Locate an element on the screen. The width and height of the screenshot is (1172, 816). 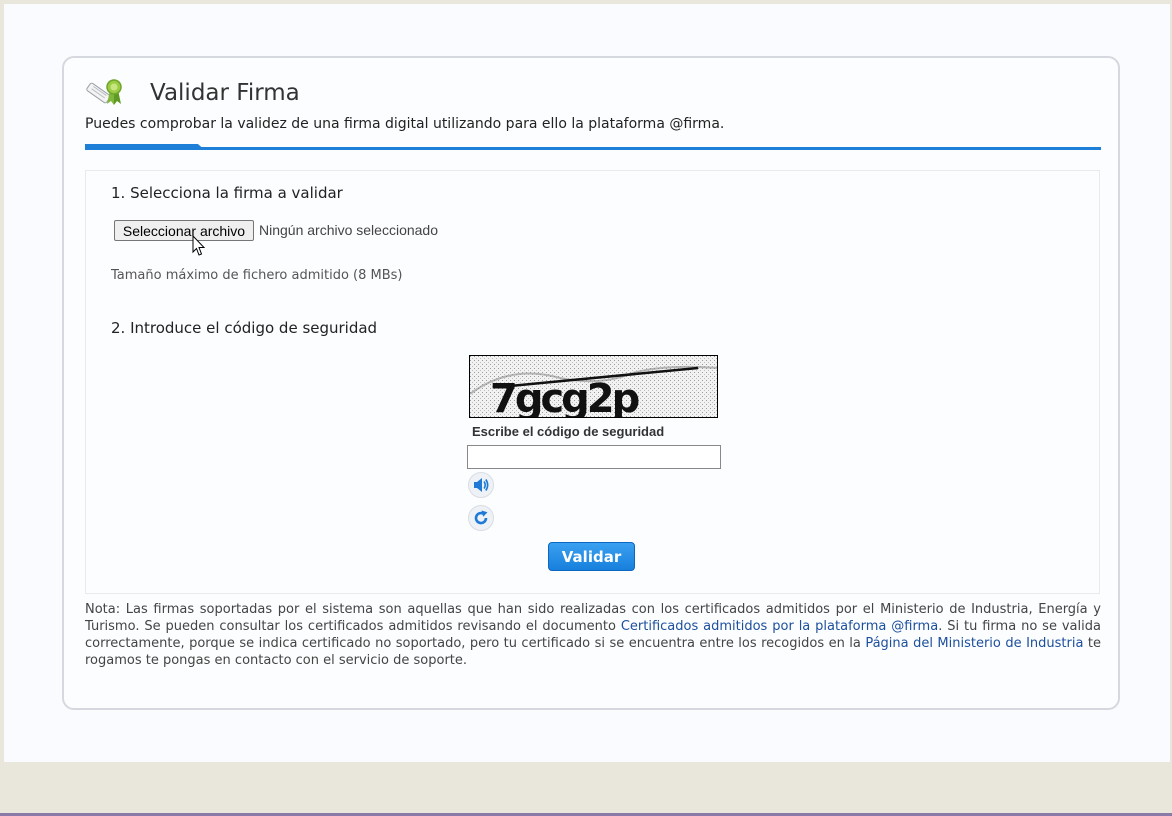
captcha-image: 7gcg2p is located at coordinates (593, 386).